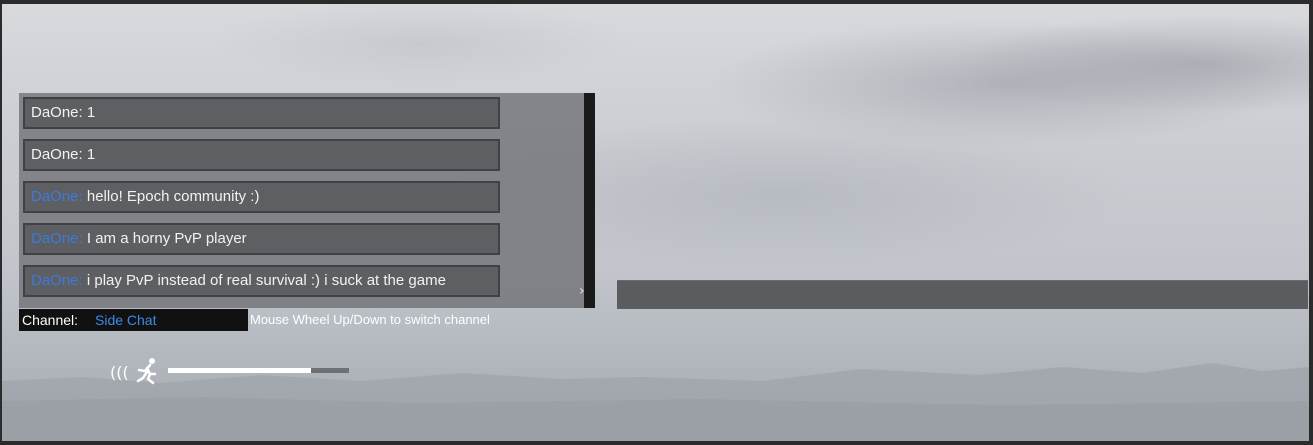 The image size is (1313, 445). I want to click on sound-waves-icon: (((, so click(119, 372).